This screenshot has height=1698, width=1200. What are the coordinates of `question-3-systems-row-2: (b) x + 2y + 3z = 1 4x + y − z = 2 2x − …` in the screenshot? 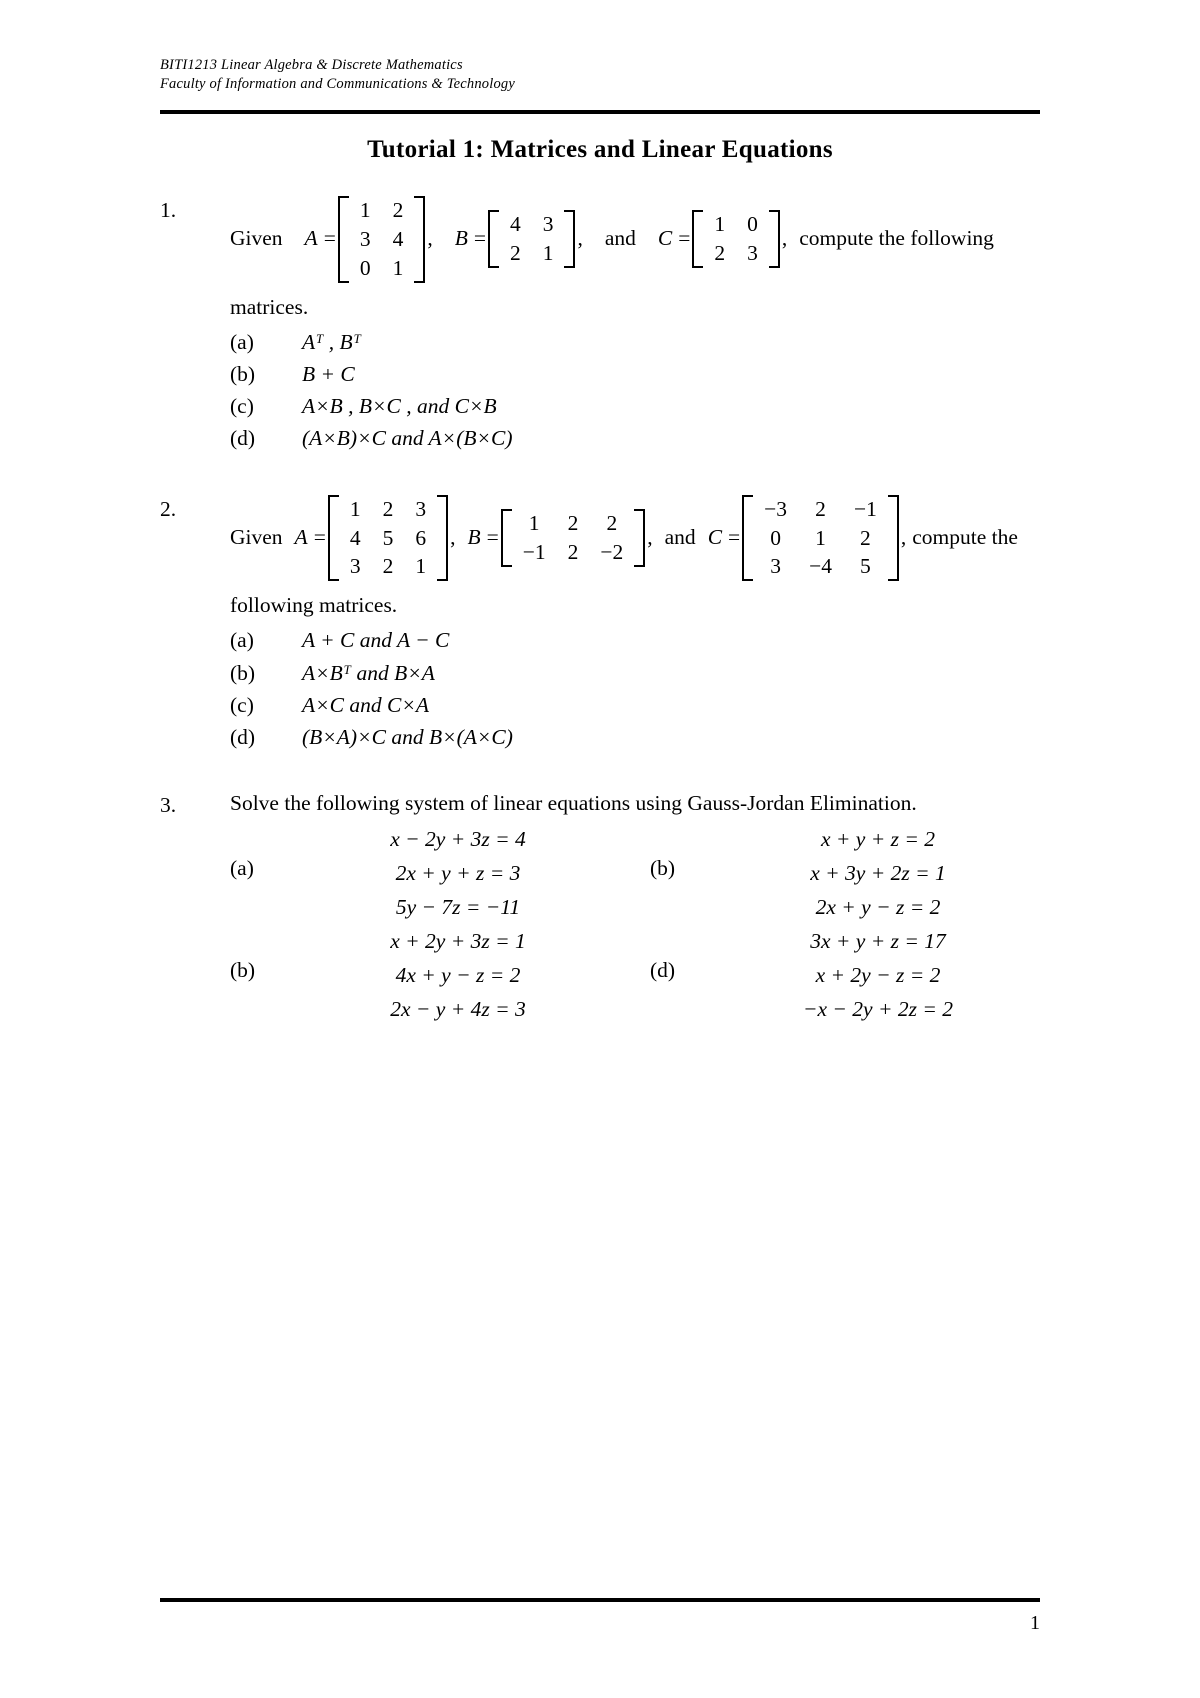 It's located at (650, 975).